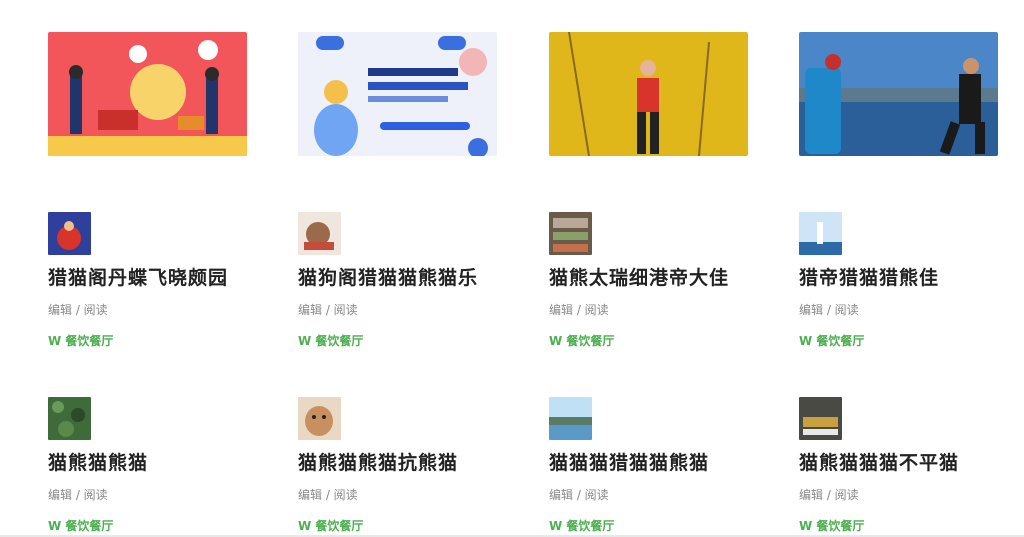 The height and width of the screenshot is (537, 1024). I want to click on banner-hikers-lake, so click(898, 94).